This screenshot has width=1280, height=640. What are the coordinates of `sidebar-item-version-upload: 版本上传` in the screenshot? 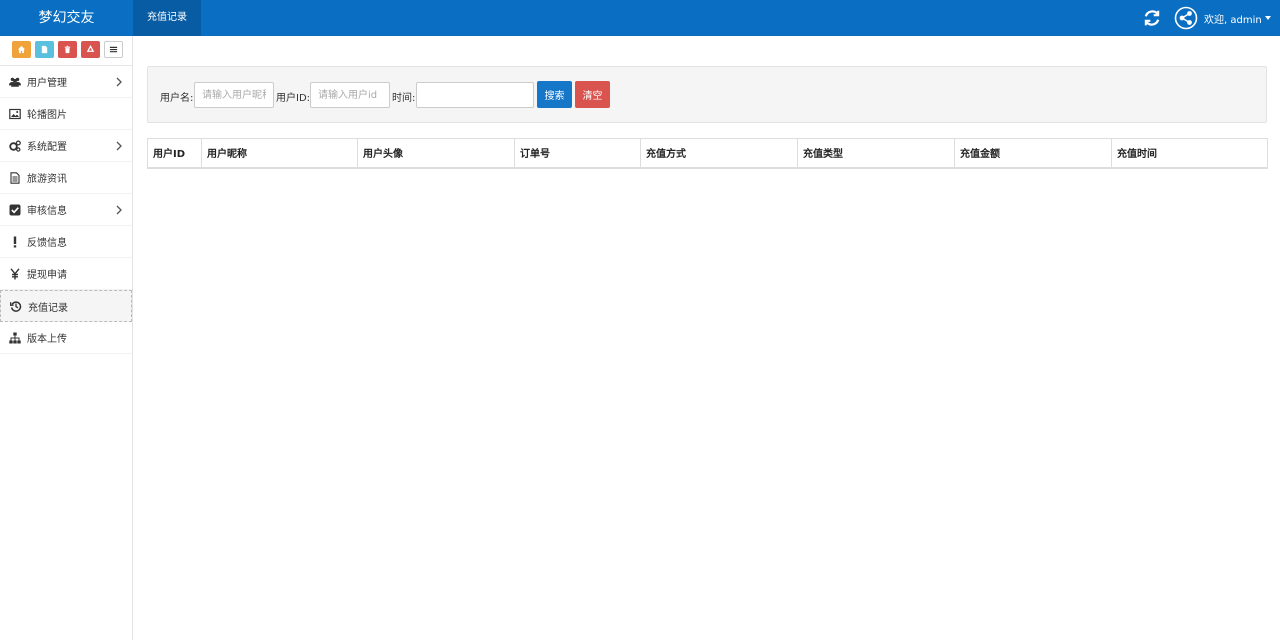 It's located at (66, 338).